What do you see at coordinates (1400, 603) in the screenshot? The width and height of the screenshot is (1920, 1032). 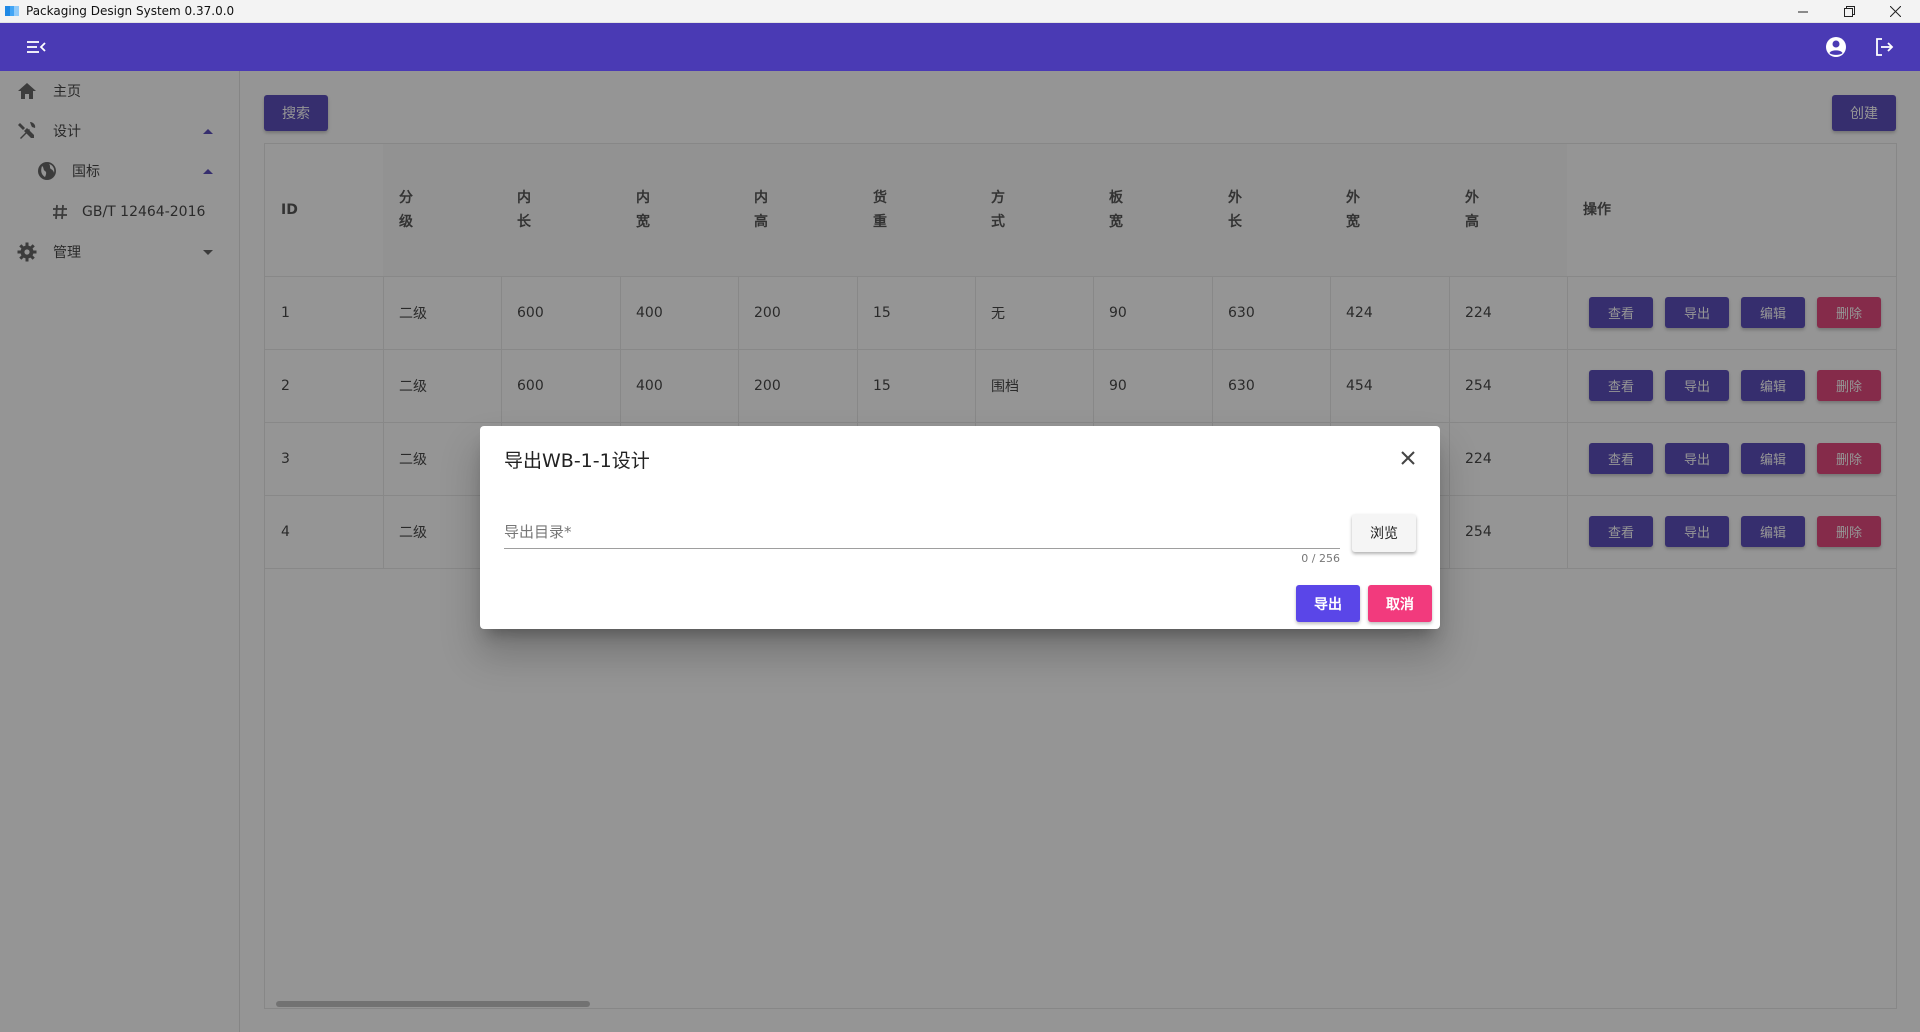 I see `cancel-button: 取消` at bounding box center [1400, 603].